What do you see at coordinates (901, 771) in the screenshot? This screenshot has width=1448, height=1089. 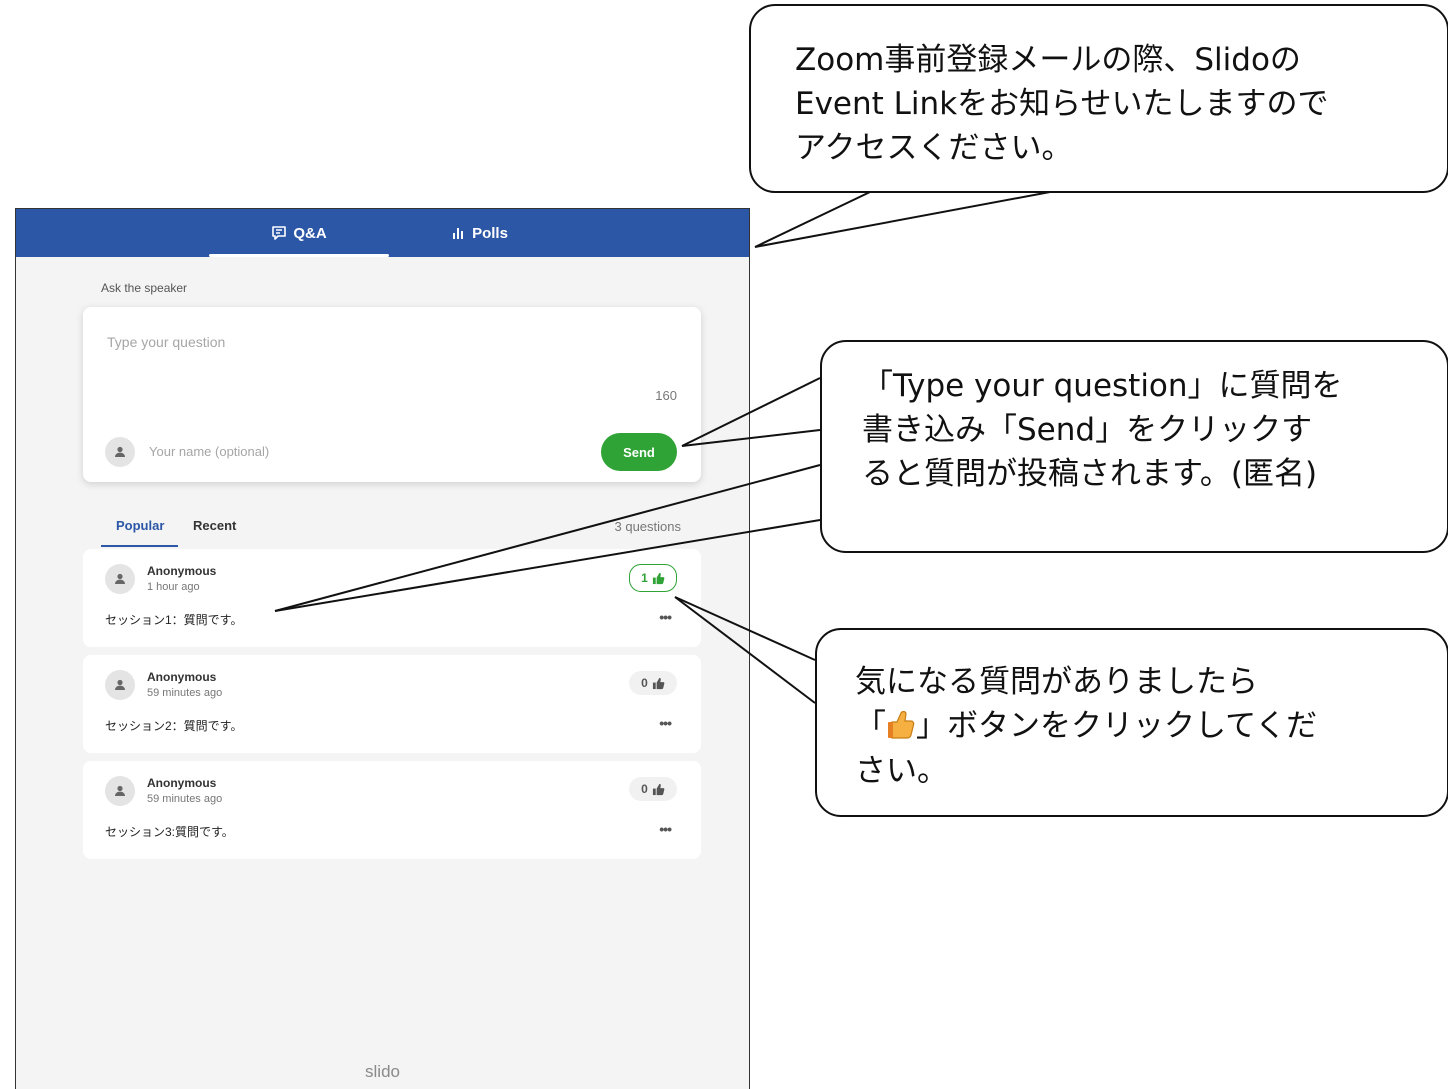 I see `callout-line: さい。` at bounding box center [901, 771].